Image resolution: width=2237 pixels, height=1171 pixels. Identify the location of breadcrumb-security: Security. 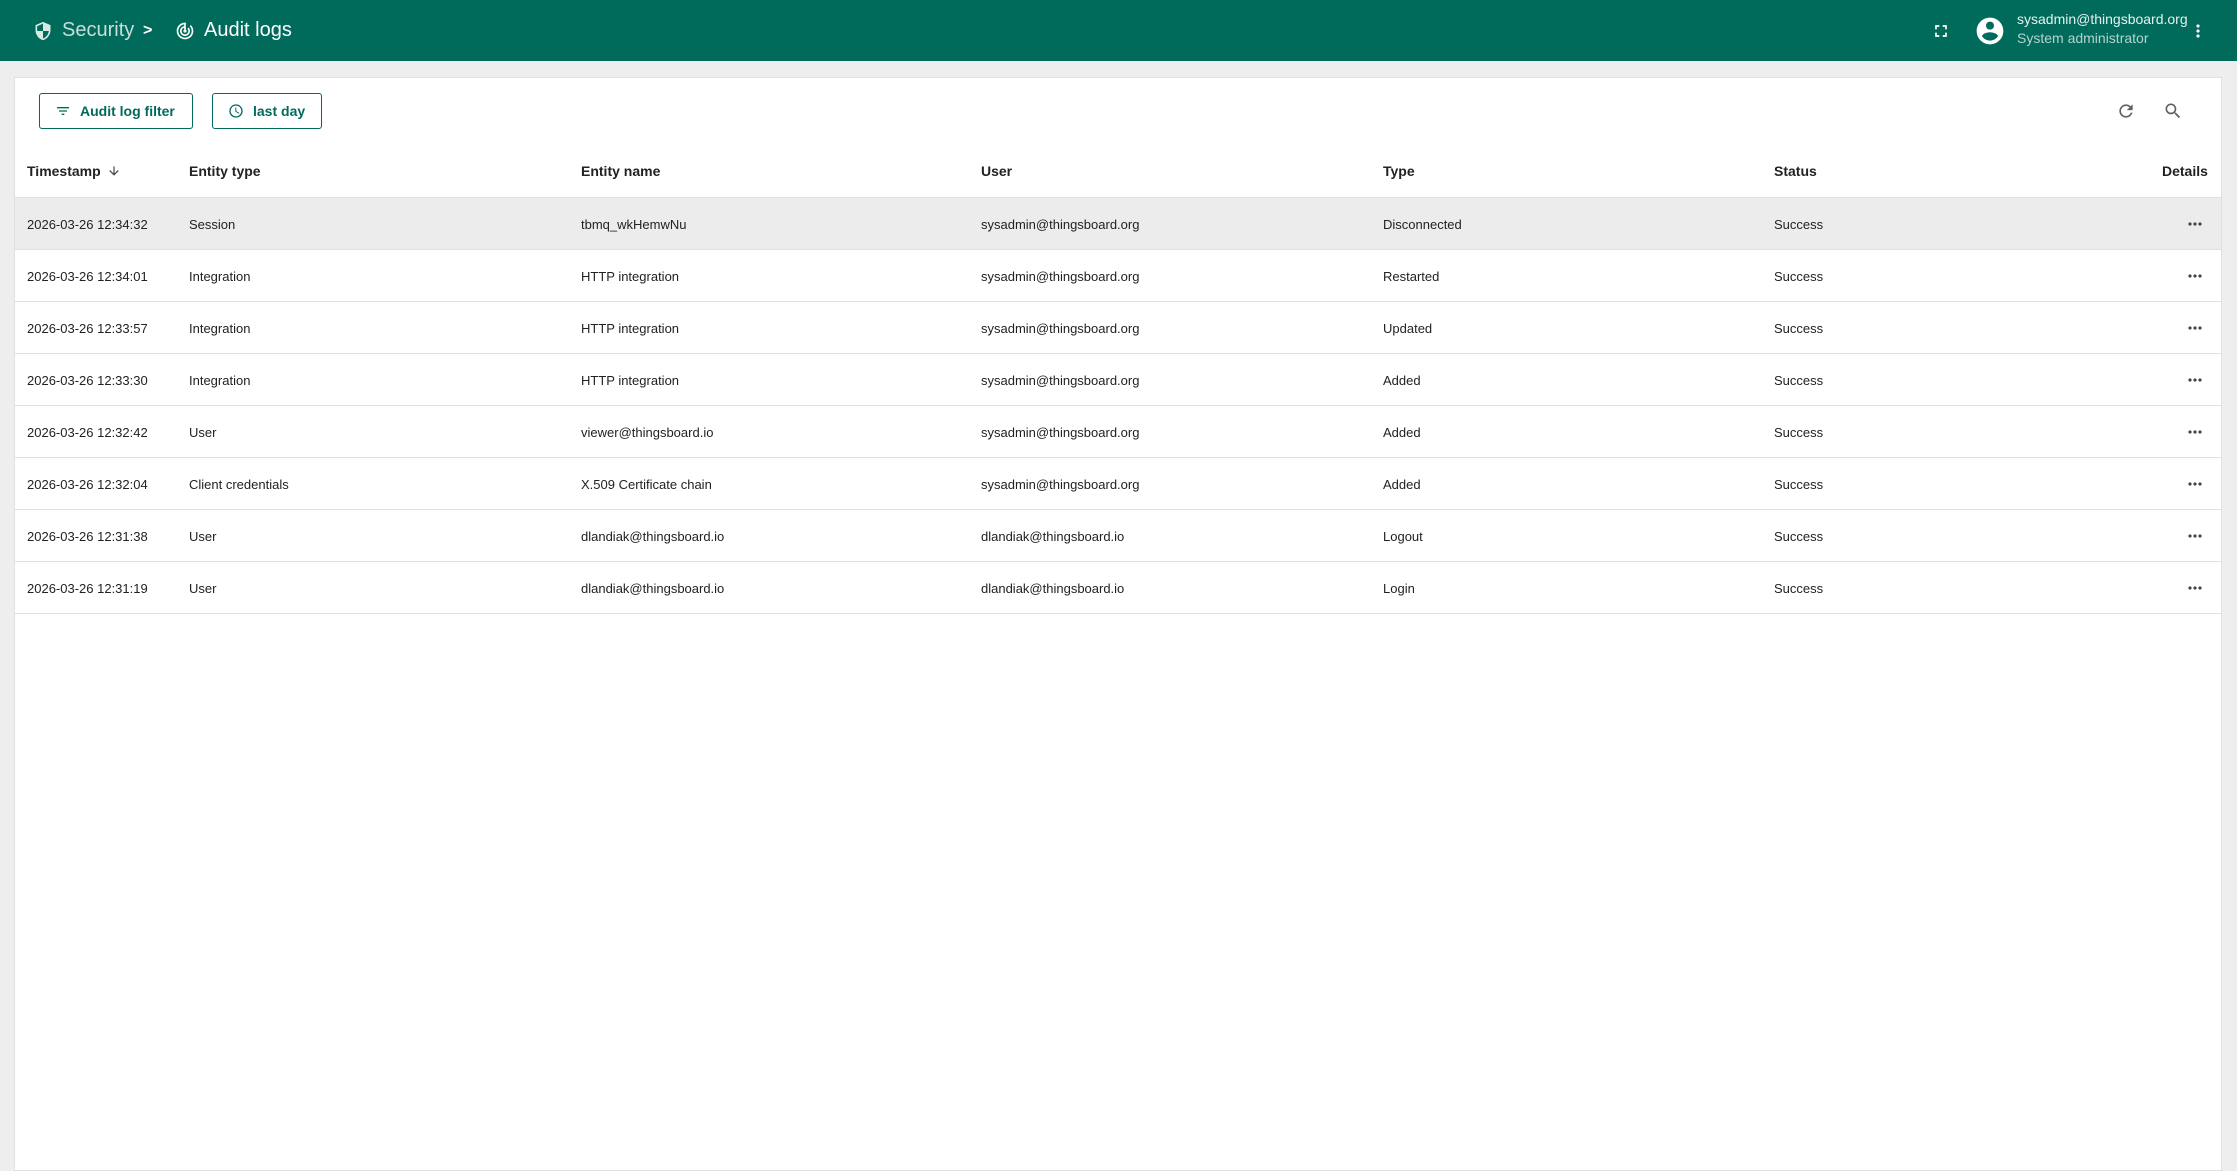
(83, 30).